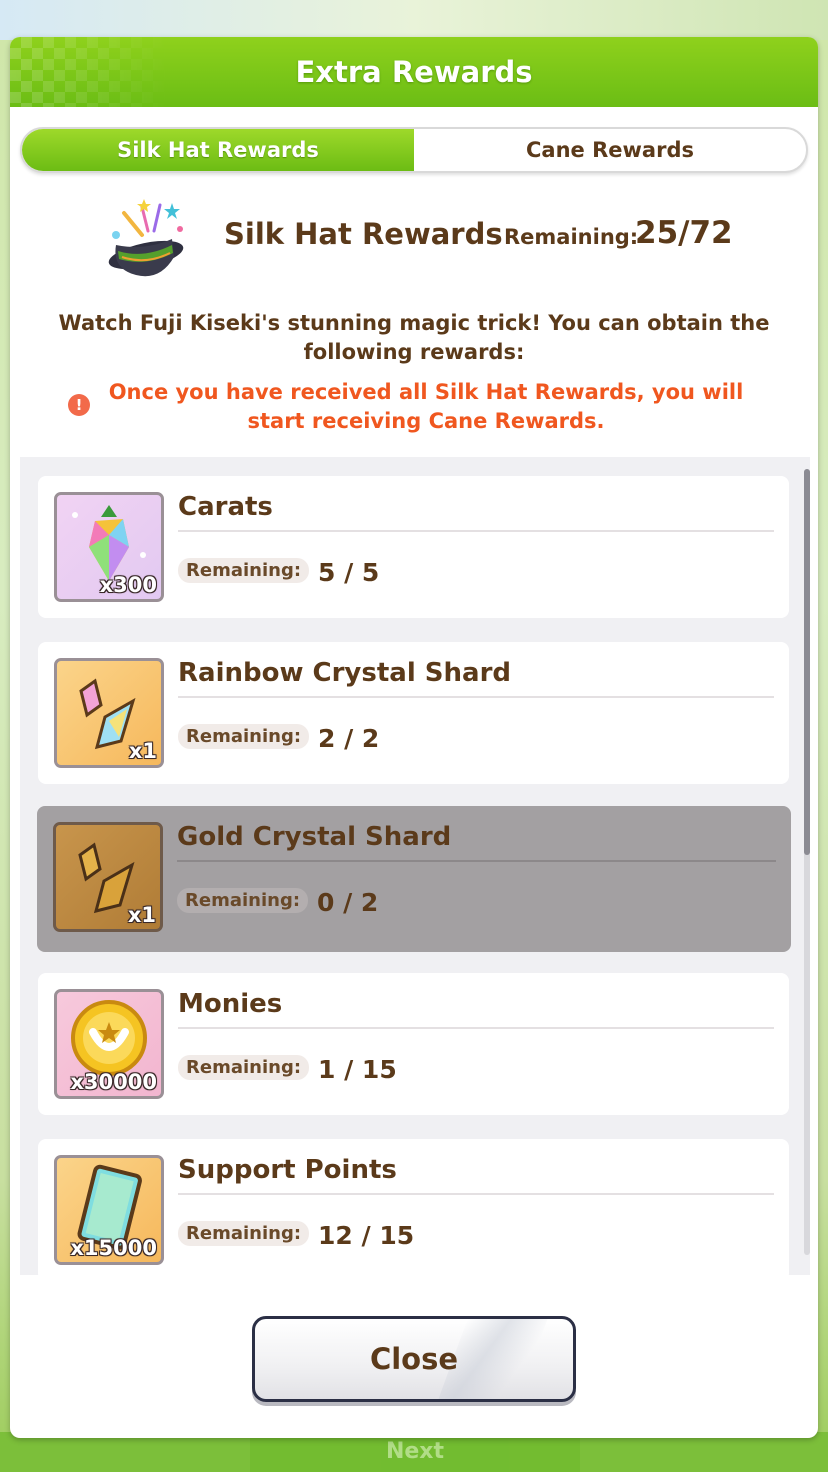  What do you see at coordinates (366, 1235) in the screenshot?
I see `remaining-value: 12 / 15` at bounding box center [366, 1235].